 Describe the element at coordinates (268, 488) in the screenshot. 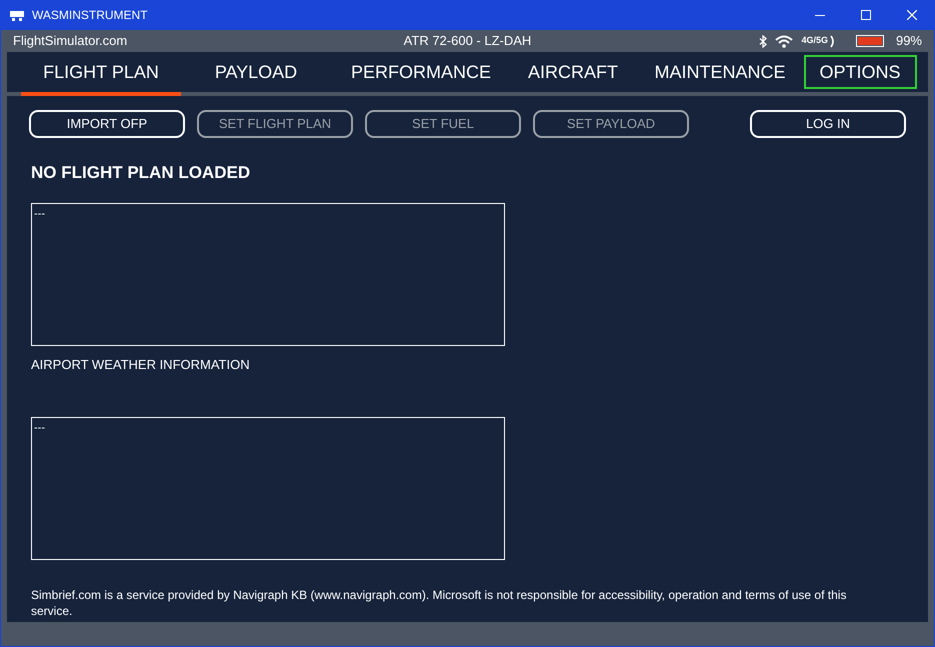

I see `weather-field: ---` at that location.